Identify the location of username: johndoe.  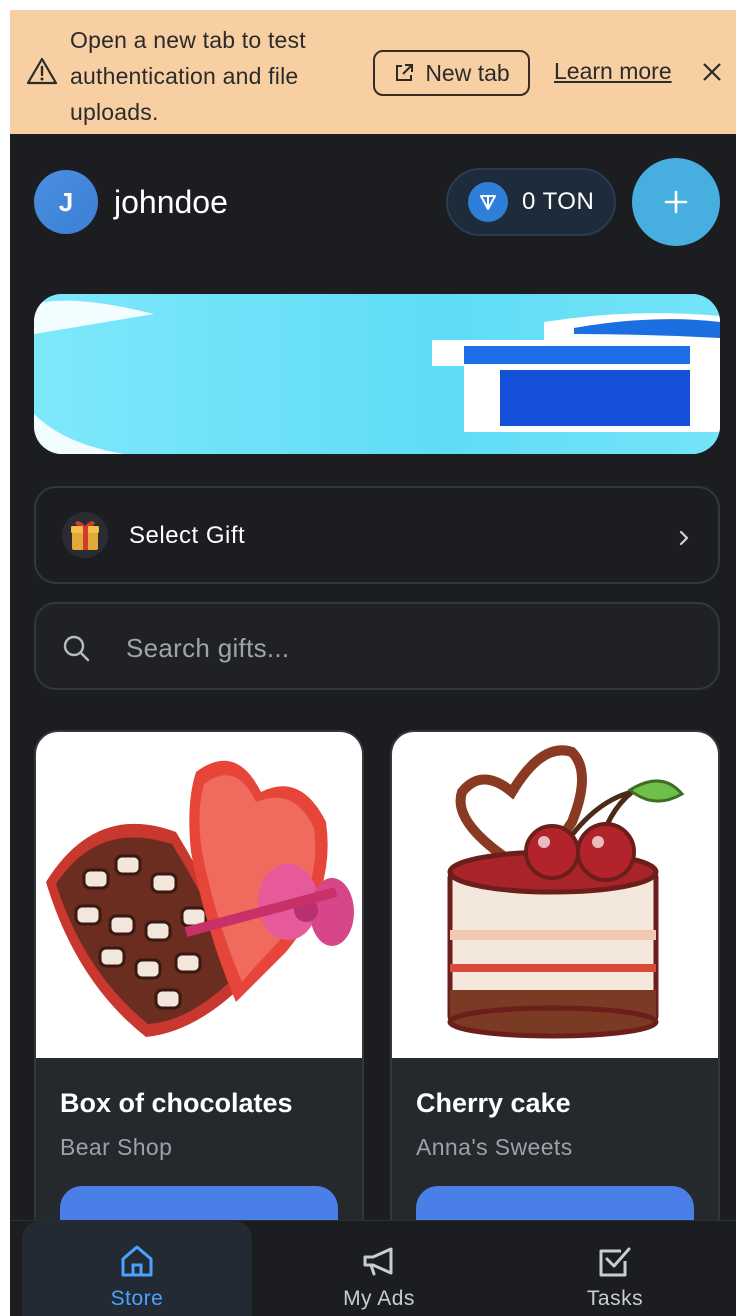
(171, 202).